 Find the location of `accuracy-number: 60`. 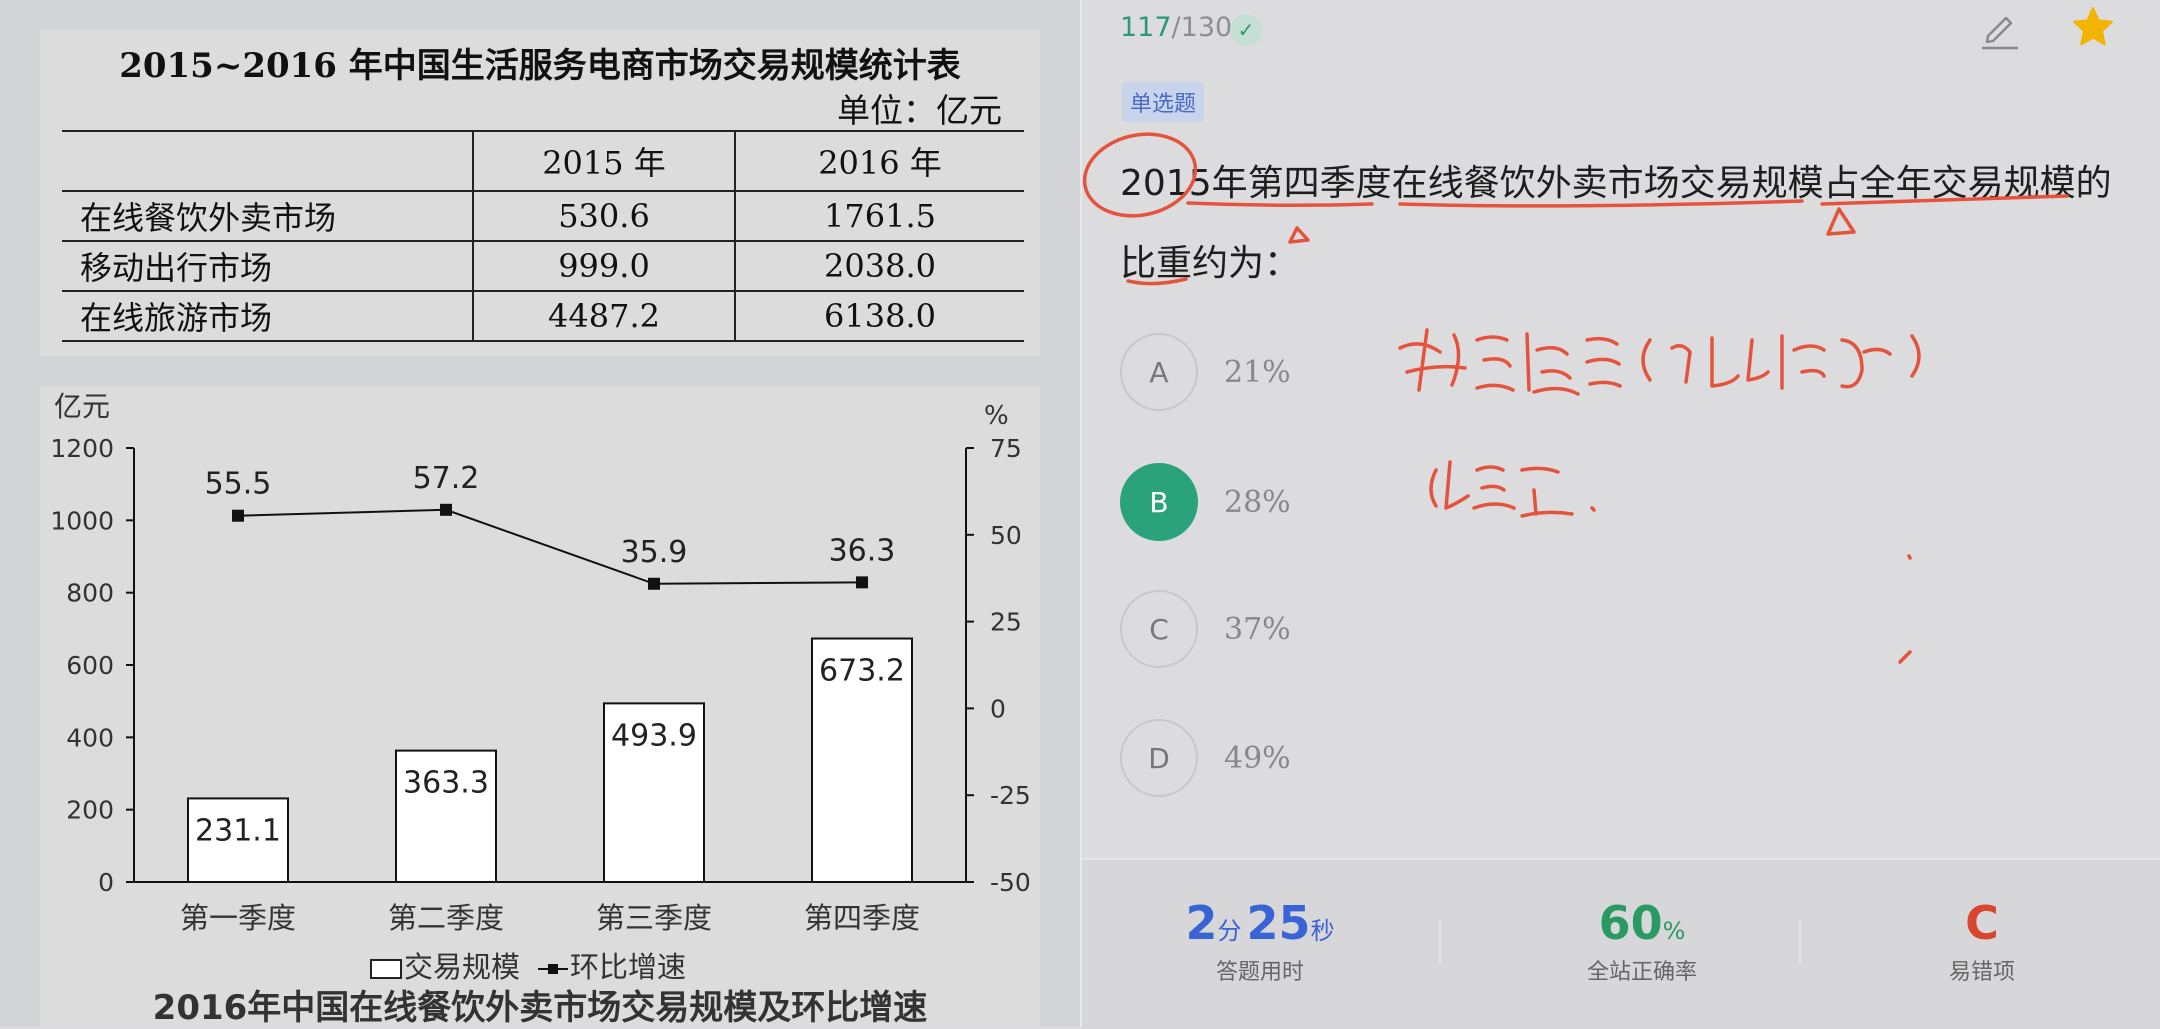

accuracy-number: 60 is located at coordinates (1630, 923).